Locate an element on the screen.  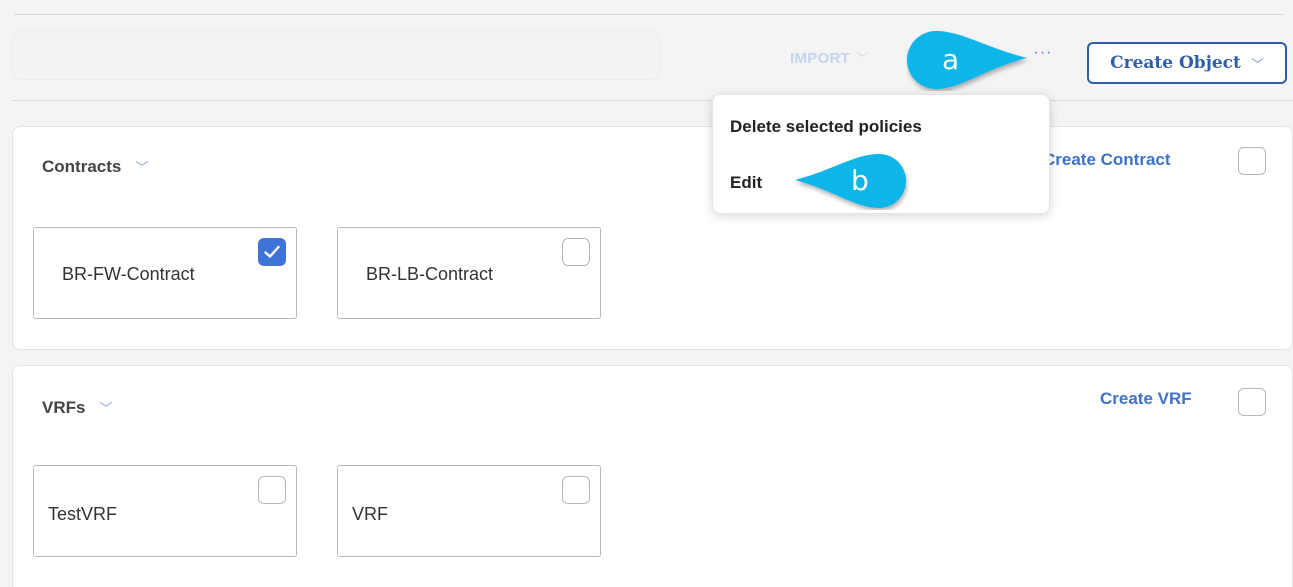
checkmark-icon is located at coordinates (272, 251).